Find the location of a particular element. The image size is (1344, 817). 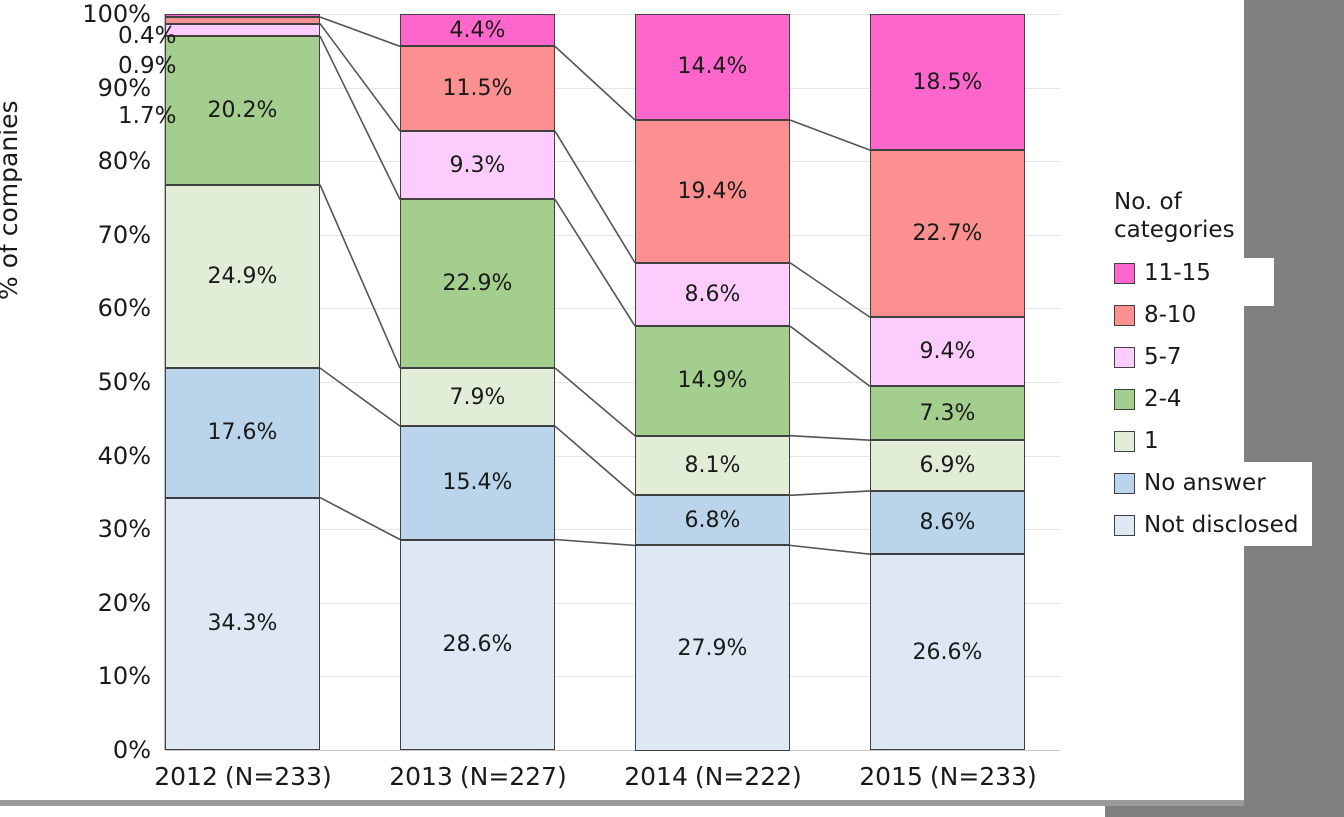

segment-value-label: 14.9% is located at coordinates (712, 381).